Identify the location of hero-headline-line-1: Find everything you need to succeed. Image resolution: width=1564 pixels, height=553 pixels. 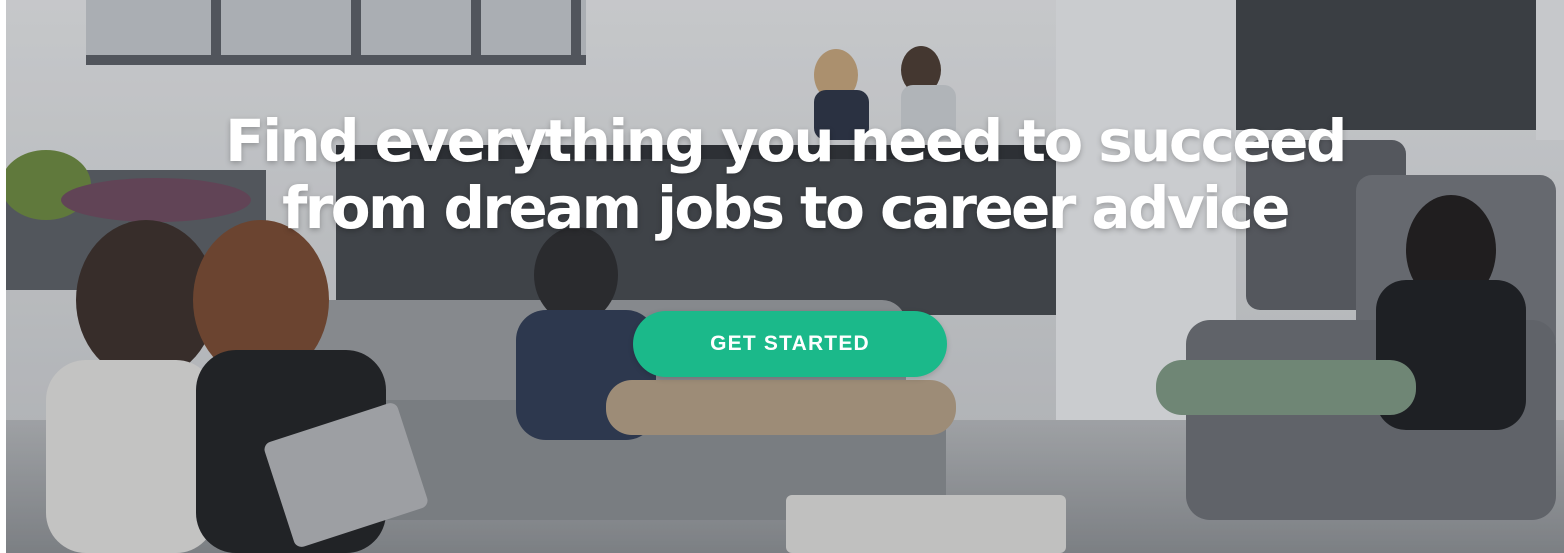
(786, 141).